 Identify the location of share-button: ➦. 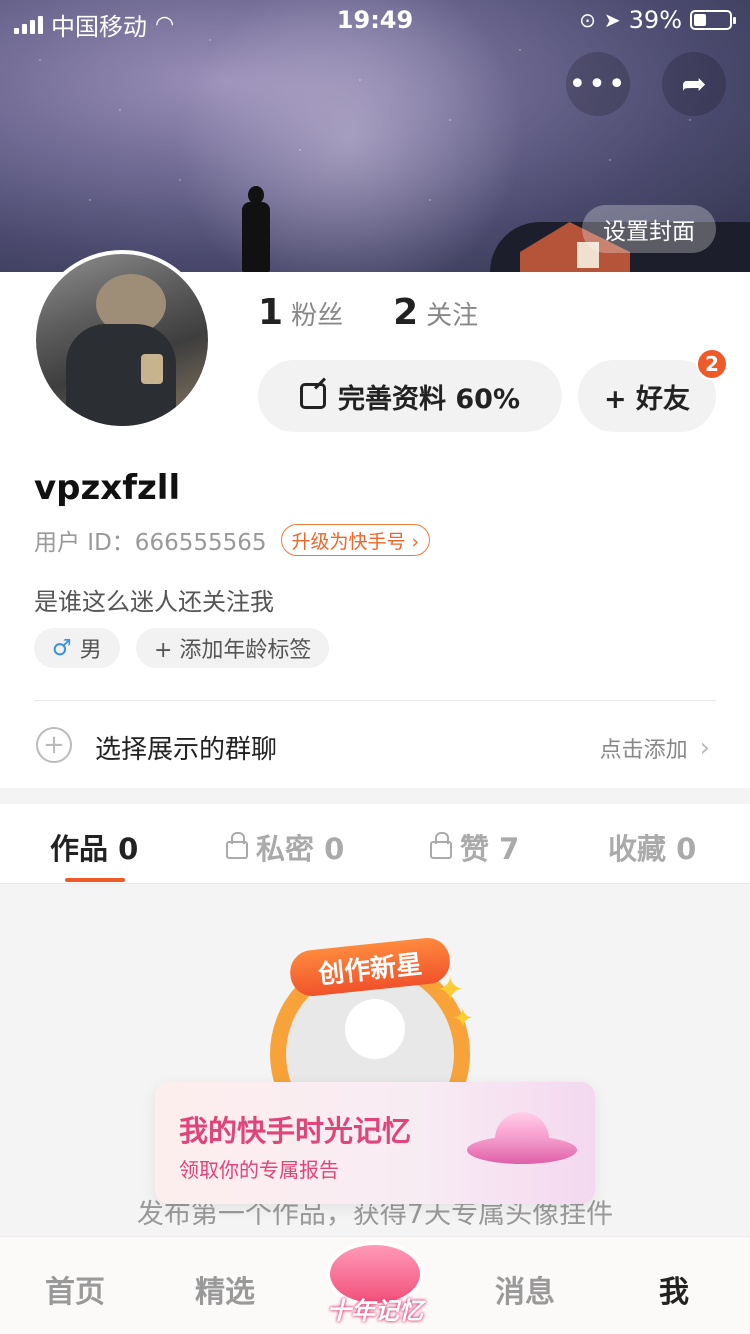
(694, 84).